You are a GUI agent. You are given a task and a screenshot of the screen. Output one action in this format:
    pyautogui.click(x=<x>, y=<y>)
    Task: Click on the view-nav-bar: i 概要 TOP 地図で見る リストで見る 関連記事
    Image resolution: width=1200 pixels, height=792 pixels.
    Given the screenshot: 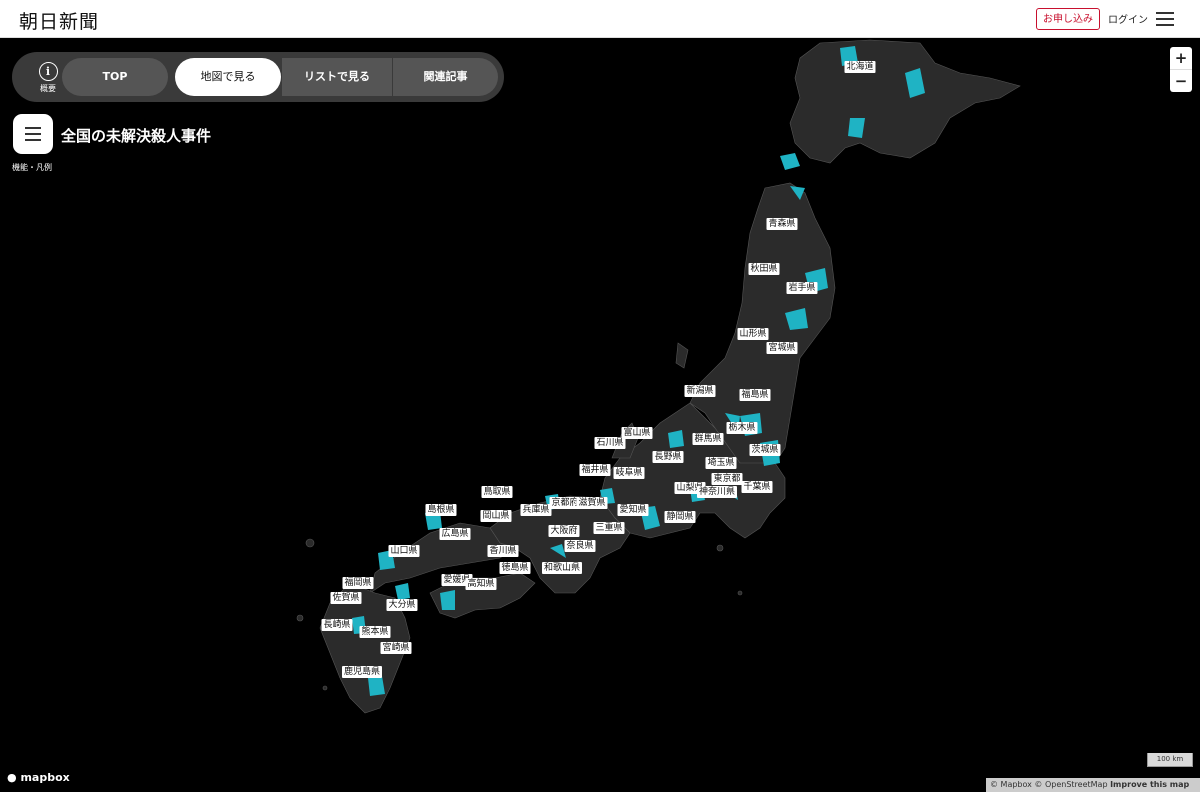 What is the action you would take?
    pyautogui.click(x=258, y=77)
    